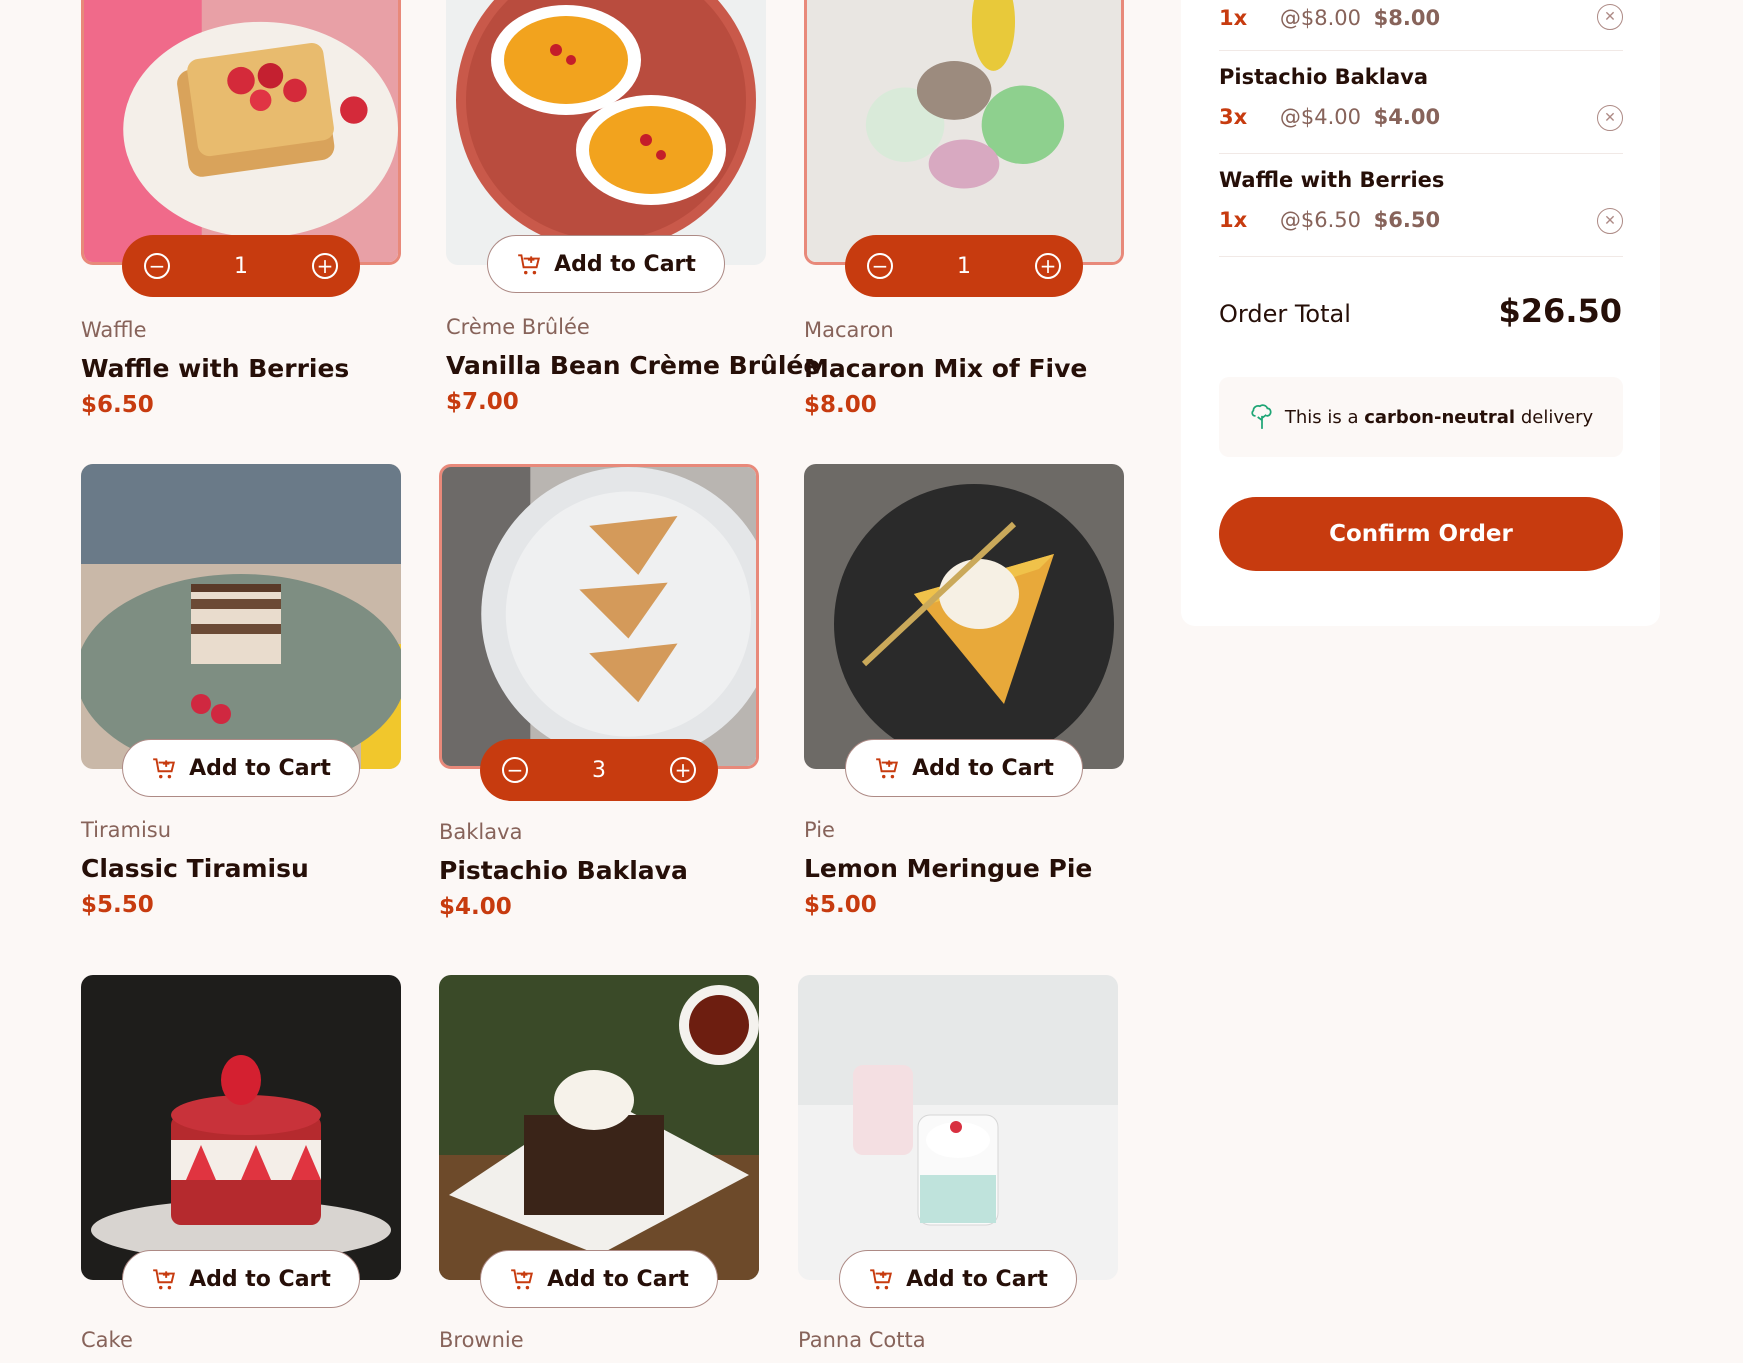  What do you see at coordinates (481, 1340) in the screenshot?
I see `product-category: Brownie` at bounding box center [481, 1340].